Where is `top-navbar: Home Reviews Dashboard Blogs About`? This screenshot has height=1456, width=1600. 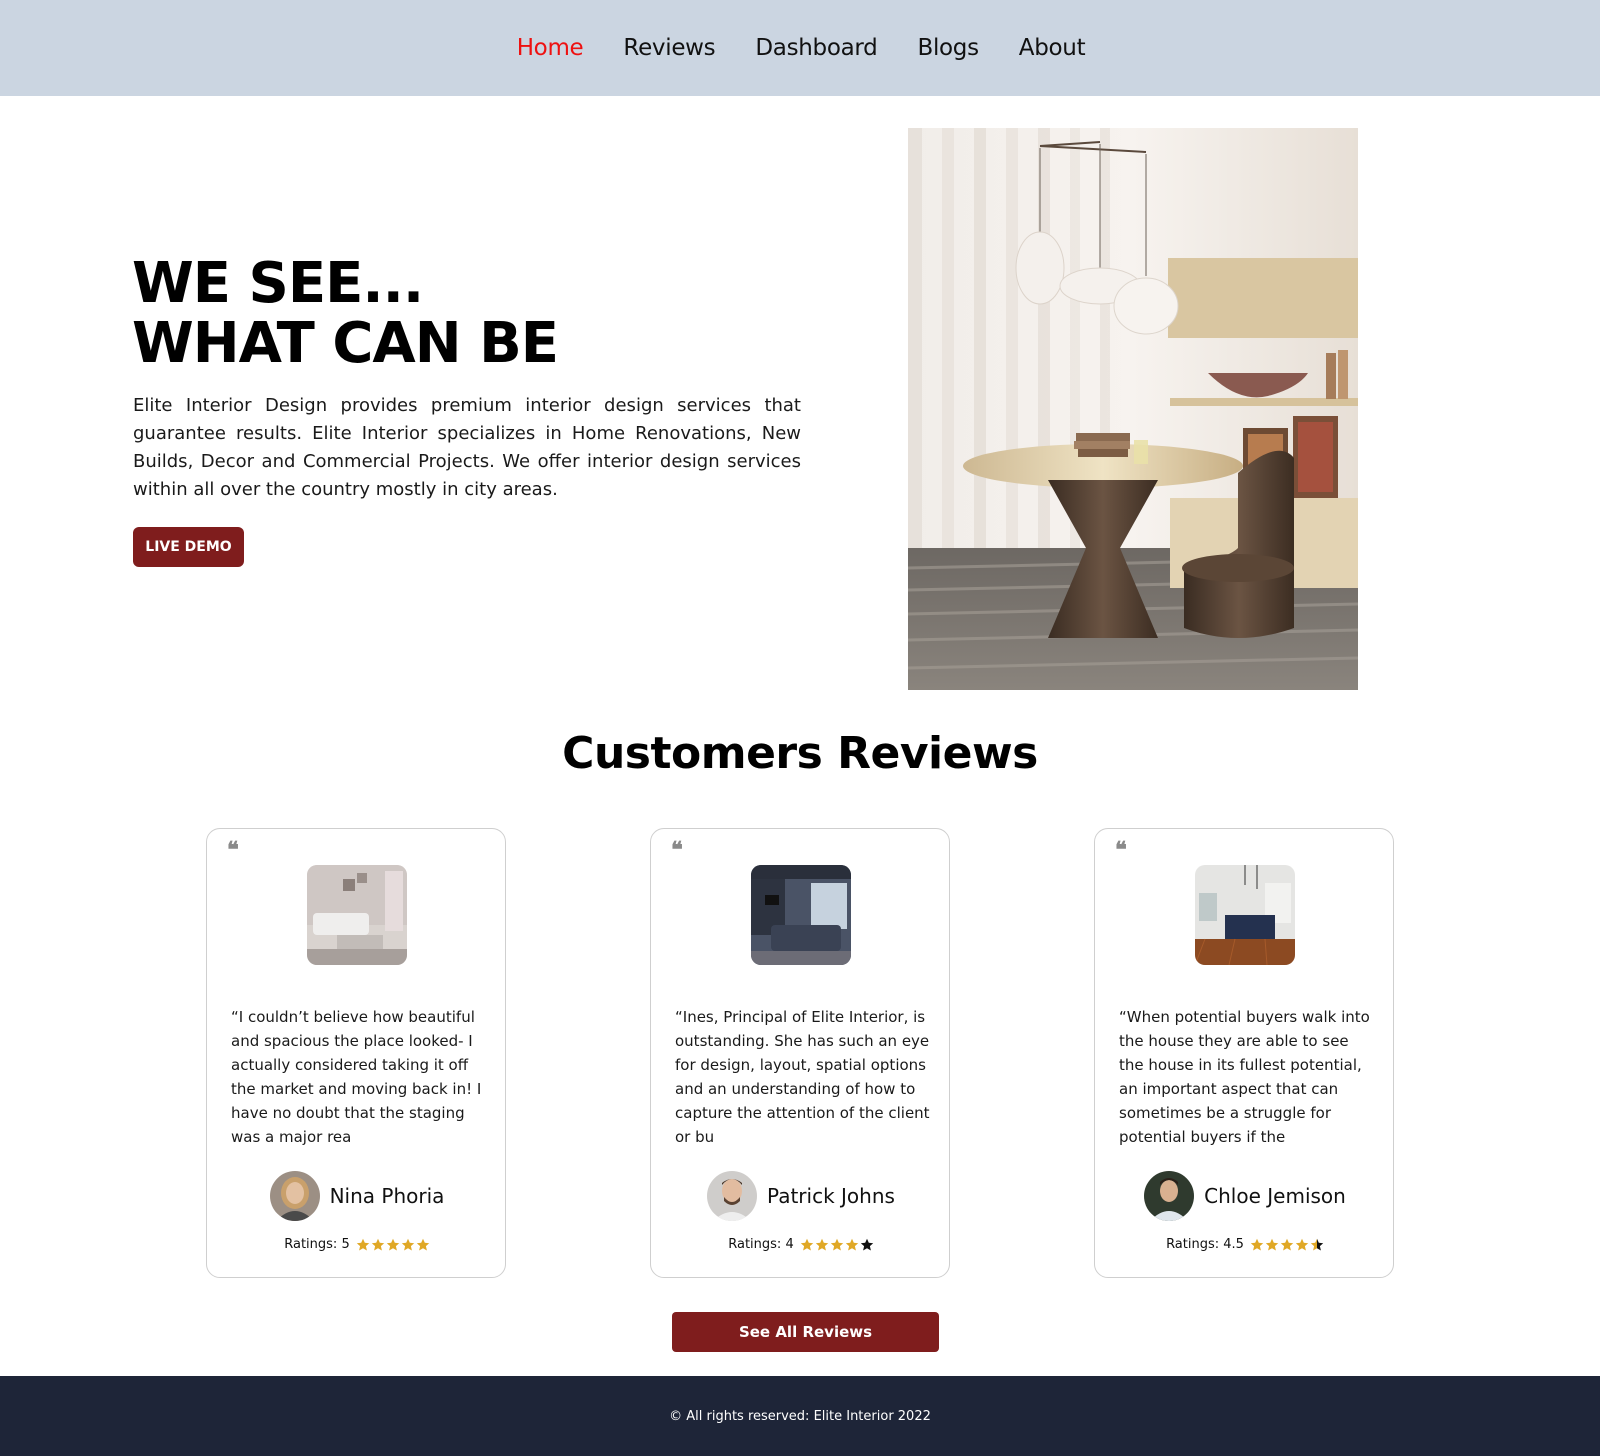
top-navbar: Home Reviews Dashboard Blogs About is located at coordinates (800, 48).